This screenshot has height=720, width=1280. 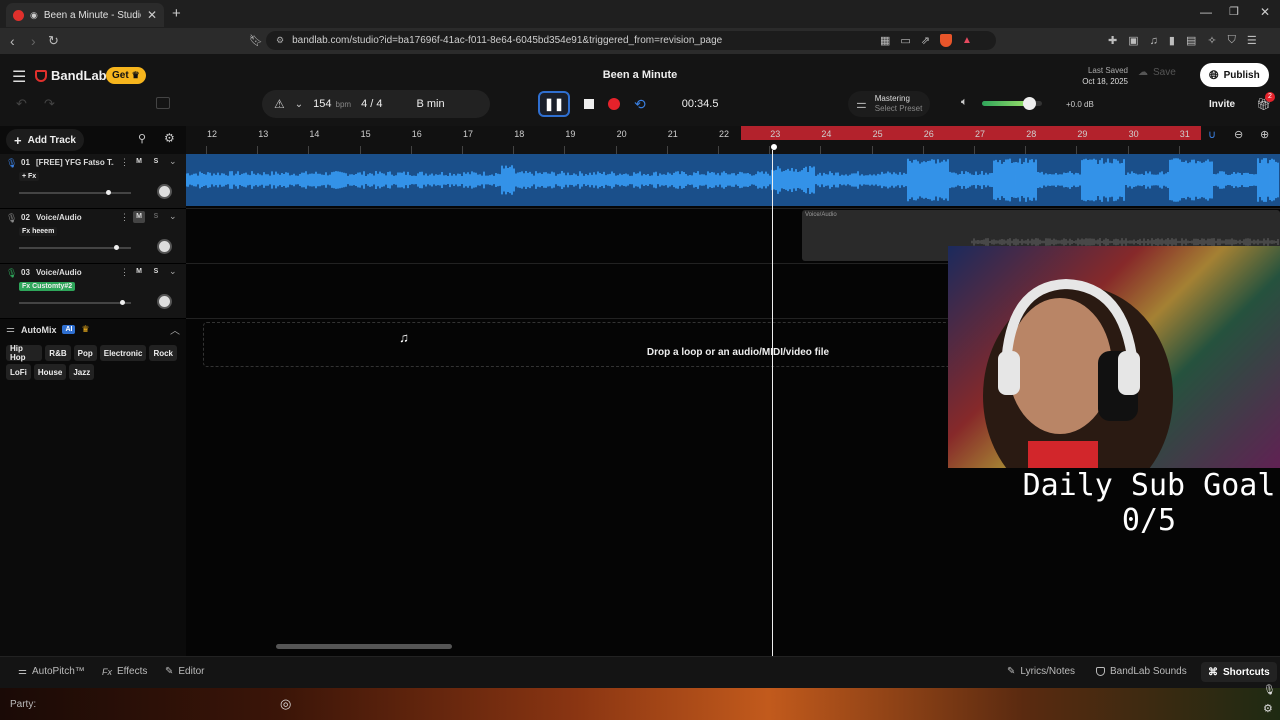 I want to click on time-signature: 4 / 4, so click(x=371, y=104).